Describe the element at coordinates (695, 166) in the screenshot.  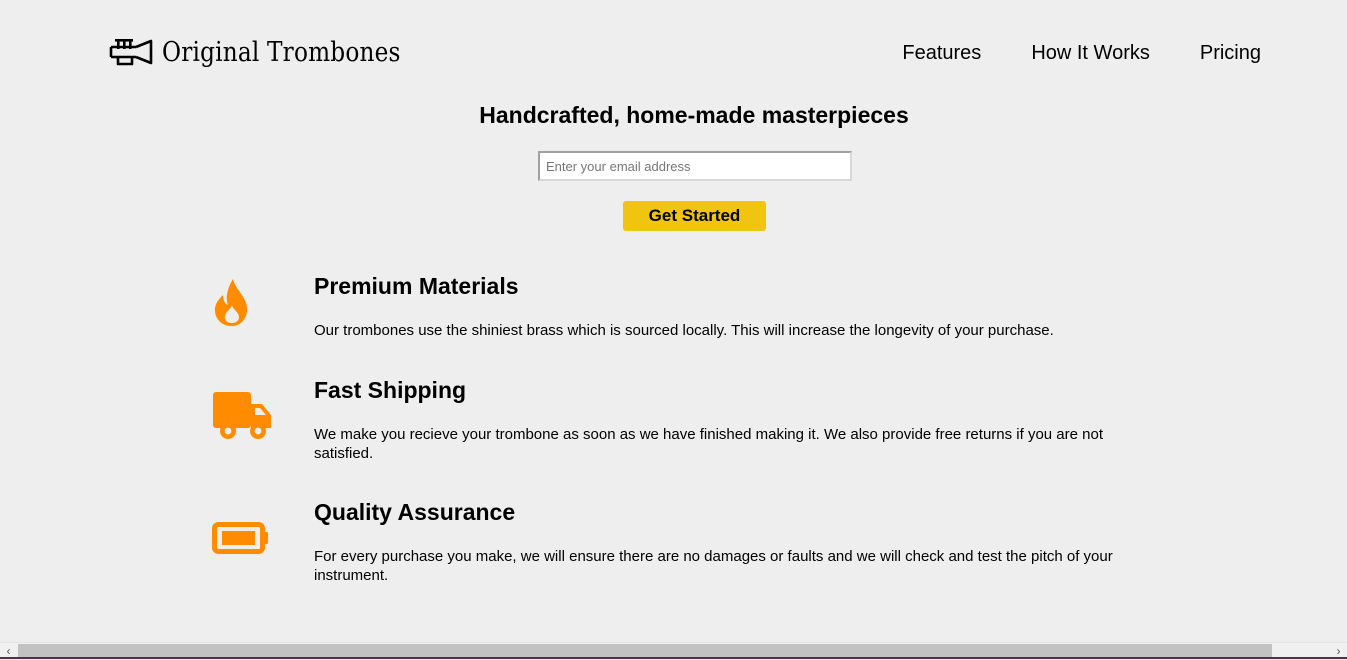
I see `email-input` at that location.